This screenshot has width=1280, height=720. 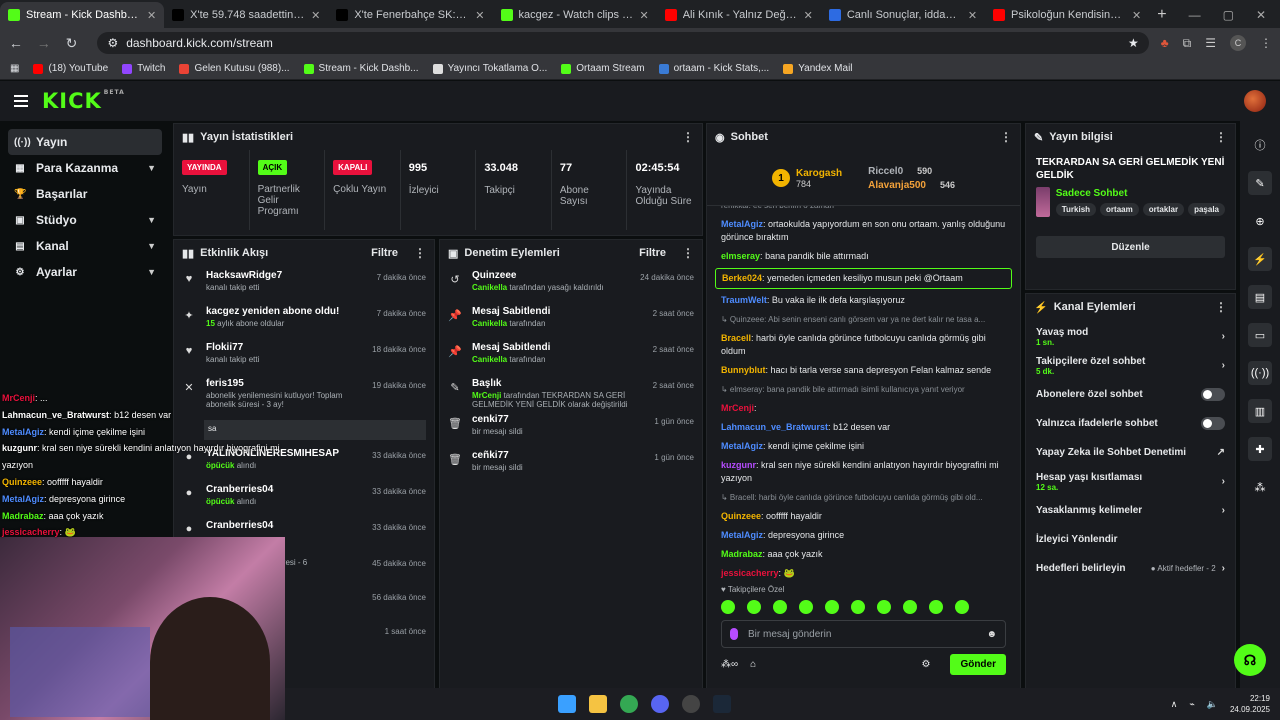 What do you see at coordinates (21, 101) in the screenshot?
I see `menu-burger-icon` at bounding box center [21, 101].